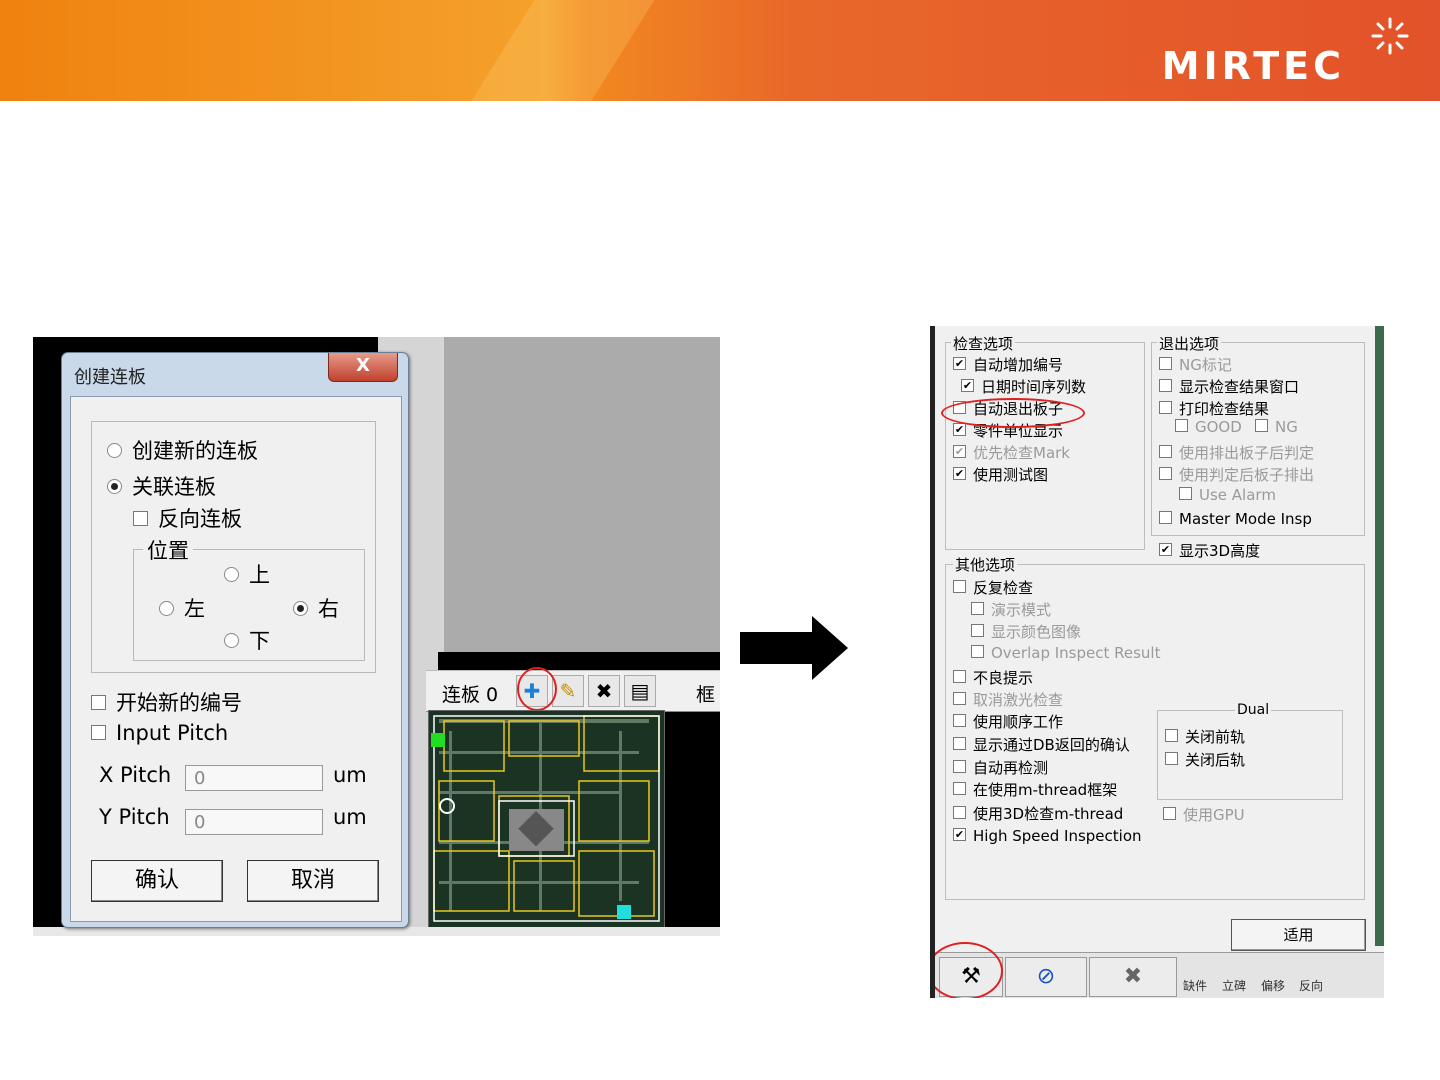 The height and width of the screenshot is (1080, 1440). What do you see at coordinates (993, 587) in the screenshot?
I see `other-option: 反复检查` at bounding box center [993, 587].